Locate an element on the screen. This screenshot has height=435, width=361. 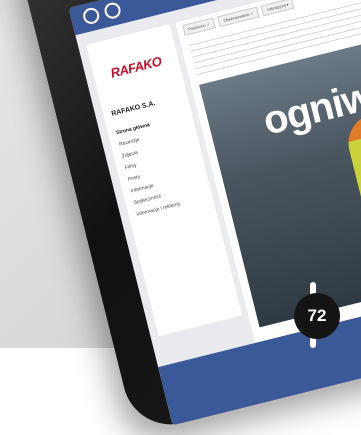
company-logo: RAFAKO is located at coordinates (136, 66).